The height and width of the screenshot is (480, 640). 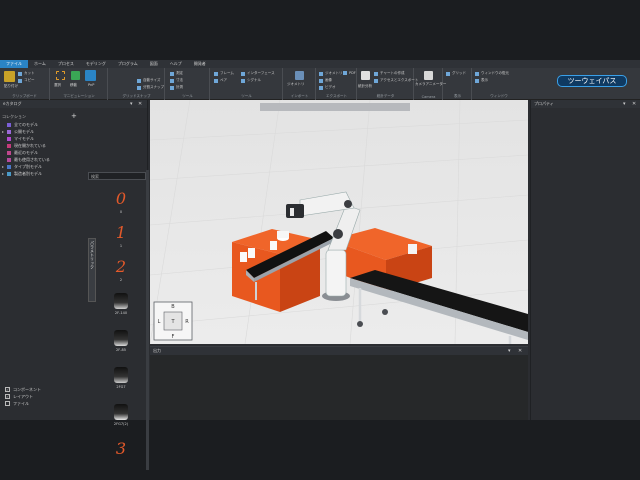 I want to click on catalog-item: 3, so click(x=121, y=455).